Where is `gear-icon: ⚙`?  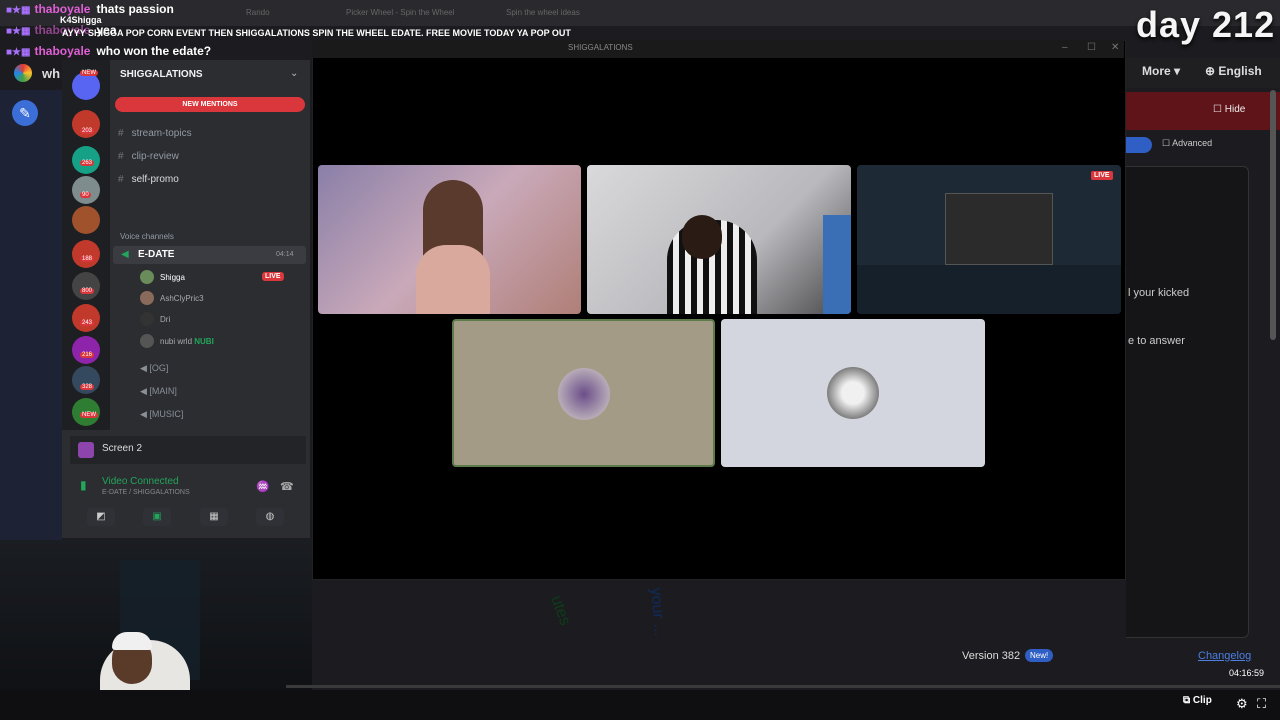
gear-icon: ⚙ is located at coordinates (1242, 704).